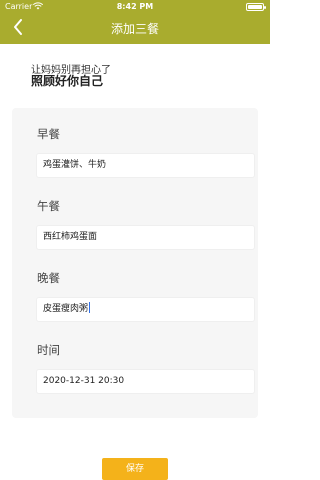 The width and height of the screenshot is (320, 480). I want to click on lunch-input: 西红柿鸡蛋面, so click(145, 237).